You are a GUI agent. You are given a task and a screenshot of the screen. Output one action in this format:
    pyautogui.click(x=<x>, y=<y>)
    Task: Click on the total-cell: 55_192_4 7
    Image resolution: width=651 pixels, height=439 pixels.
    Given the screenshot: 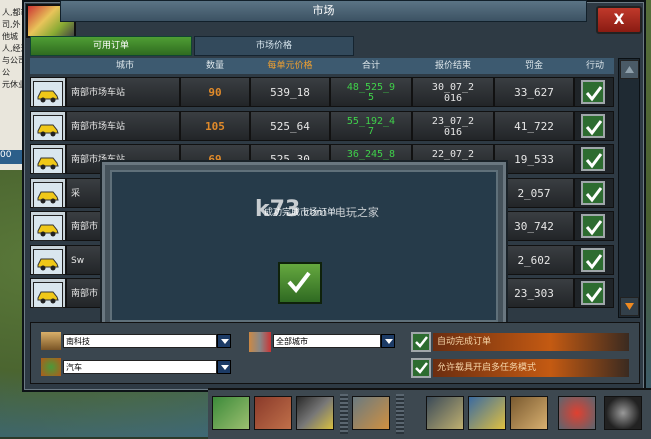 What is the action you would take?
    pyautogui.click(x=371, y=126)
    